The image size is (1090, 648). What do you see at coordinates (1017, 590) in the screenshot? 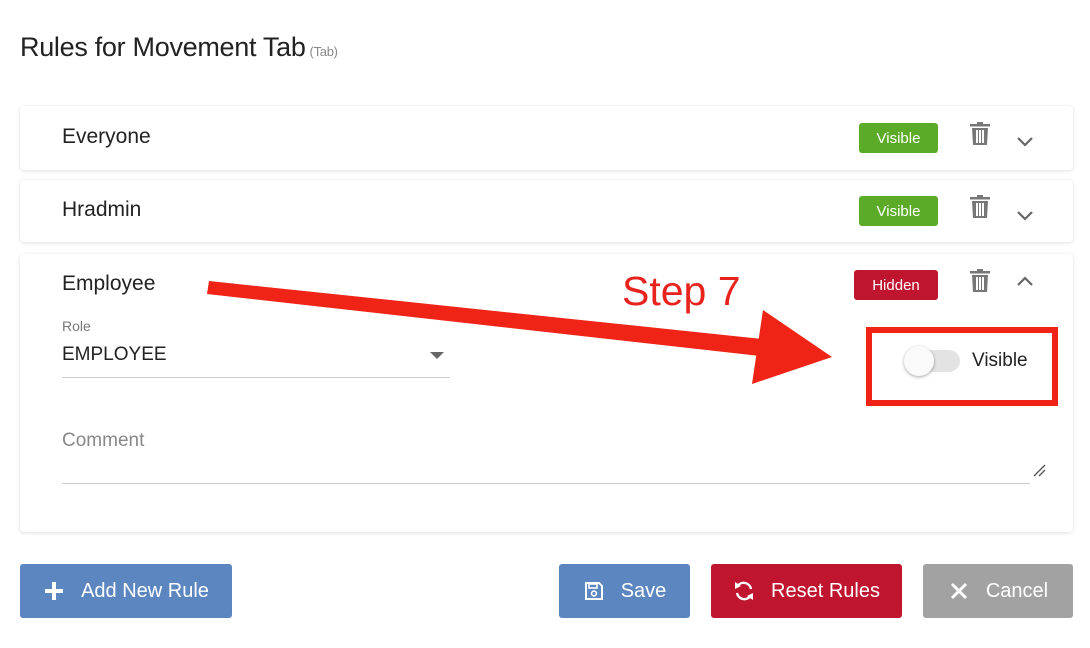
I see `cancel-label: Cancel` at bounding box center [1017, 590].